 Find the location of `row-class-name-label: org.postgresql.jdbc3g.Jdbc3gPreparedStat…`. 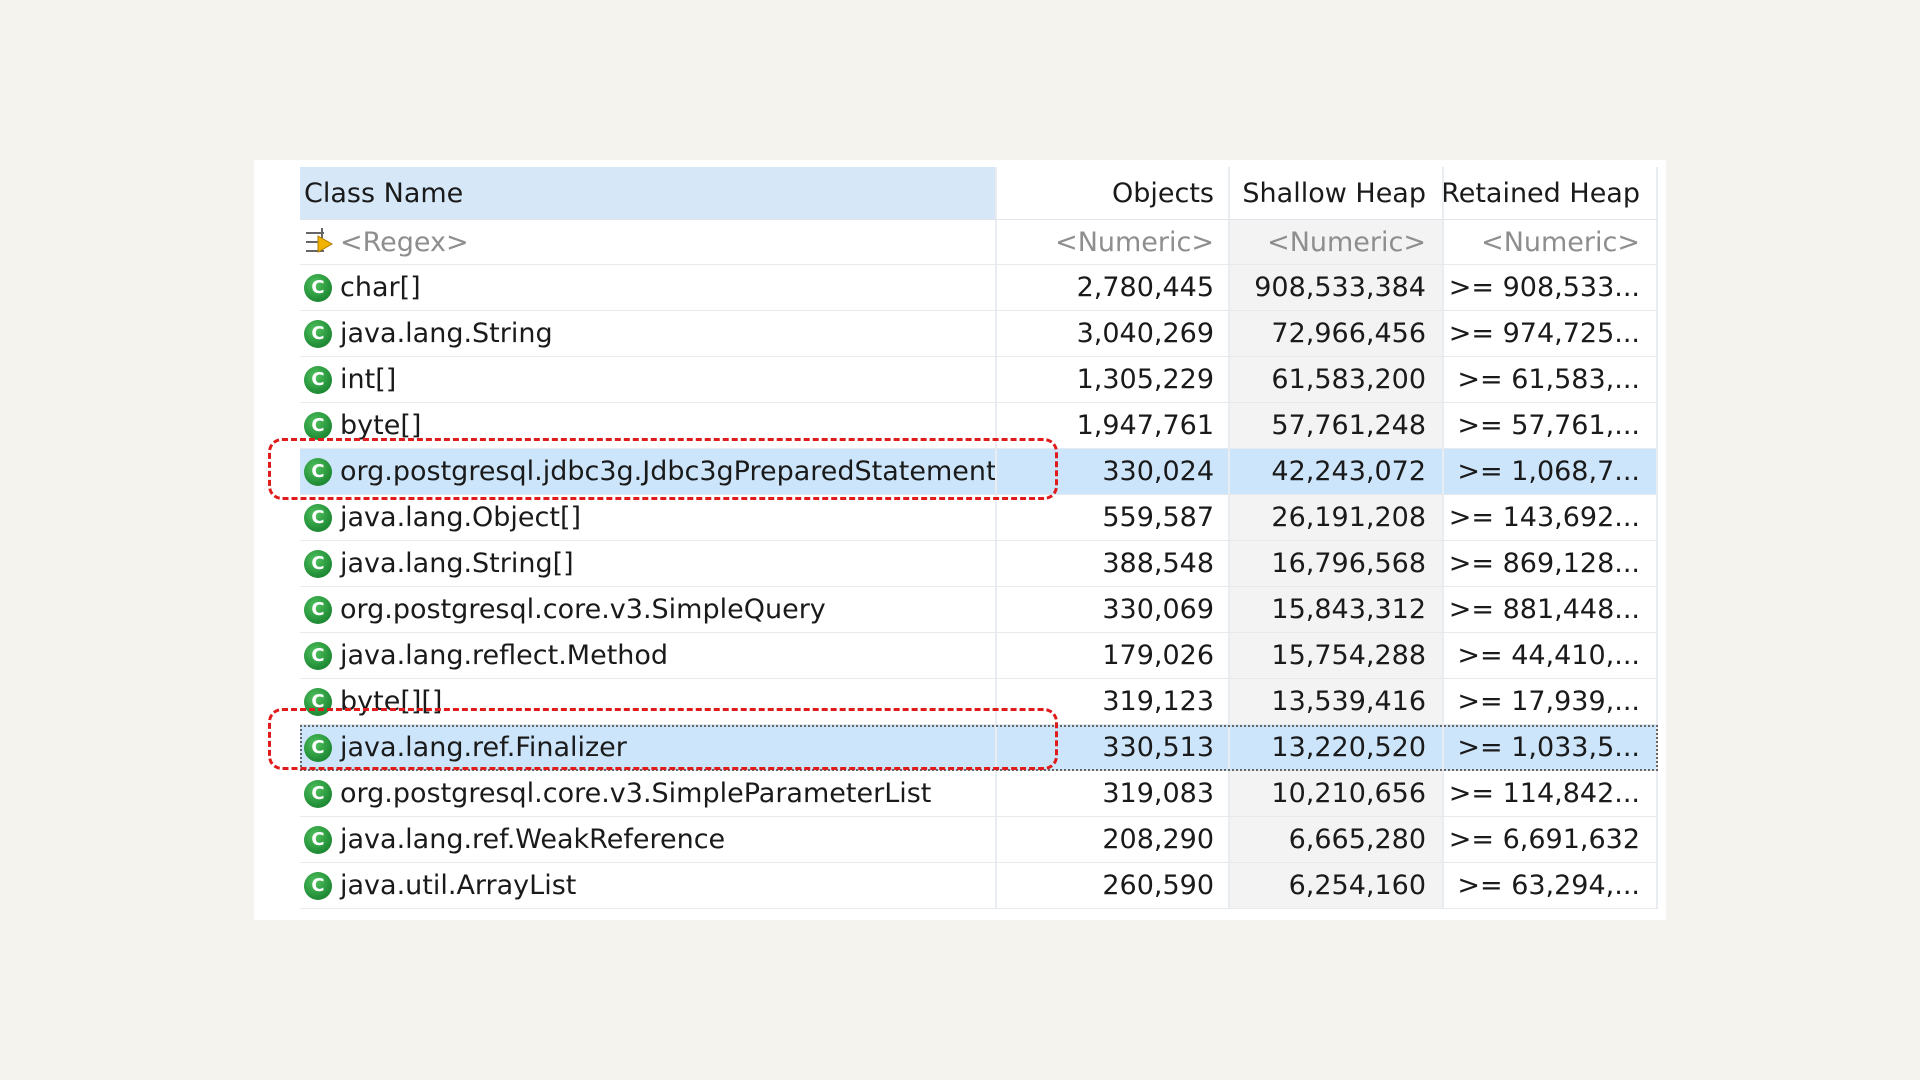

row-class-name-label: org.postgresql.jdbc3g.Jdbc3gPreparedStat… is located at coordinates (668, 471).